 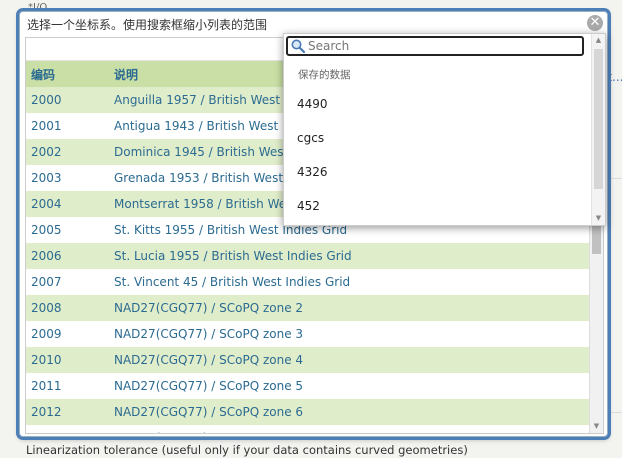 What do you see at coordinates (46, 152) in the screenshot?
I see `crs-code: 2002` at bounding box center [46, 152].